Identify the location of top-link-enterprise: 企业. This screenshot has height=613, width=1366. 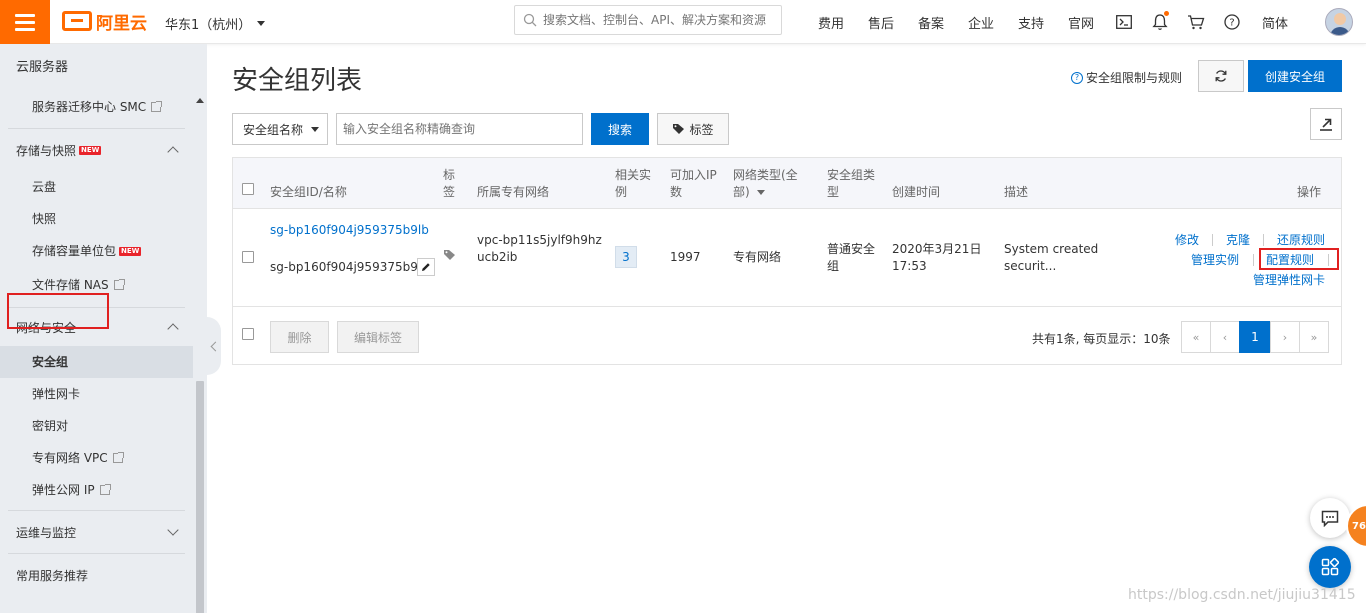
(981, 22).